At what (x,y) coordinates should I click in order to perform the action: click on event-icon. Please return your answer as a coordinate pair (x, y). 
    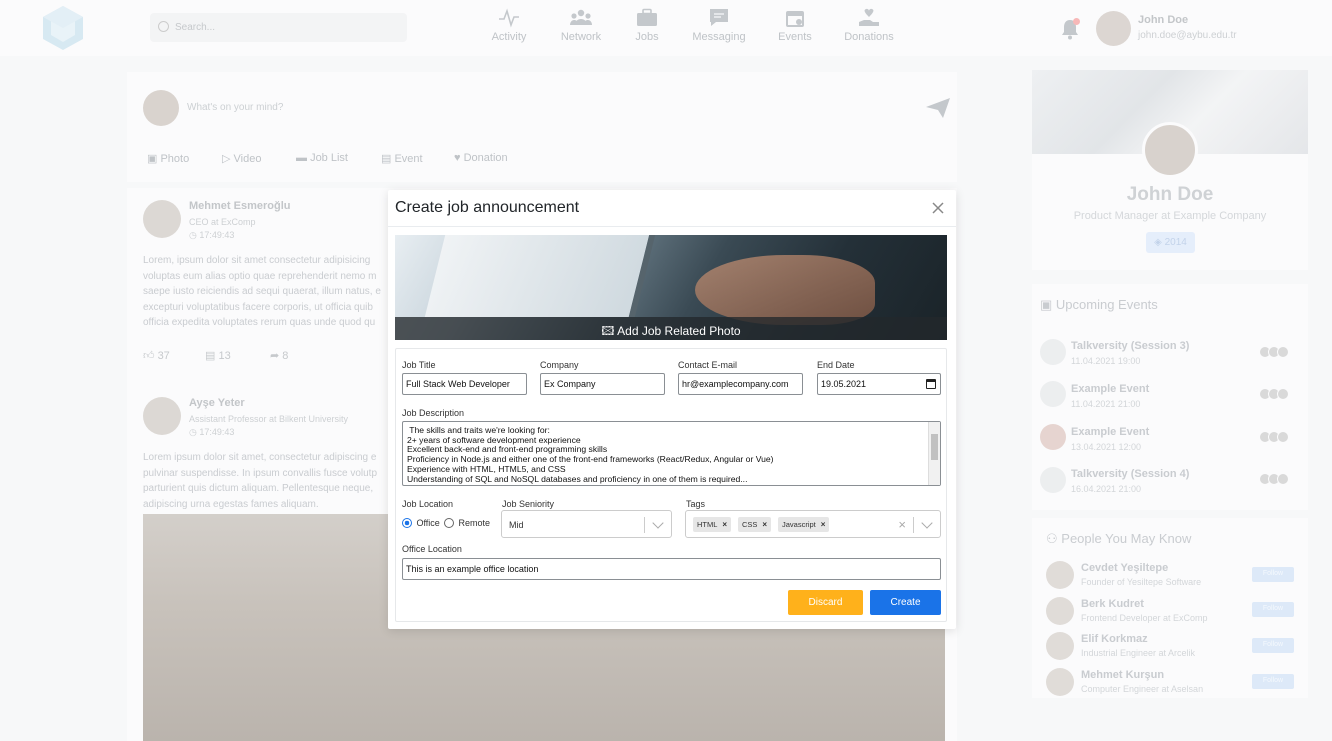
    Looking at the image, I should click on (1053, 394).